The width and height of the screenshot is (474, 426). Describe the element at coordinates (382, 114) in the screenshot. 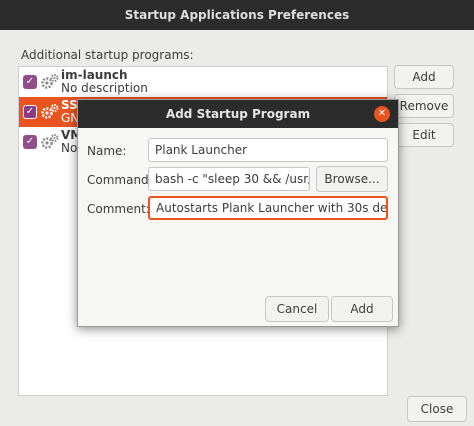

I see `close-icon: ✕` at that location.